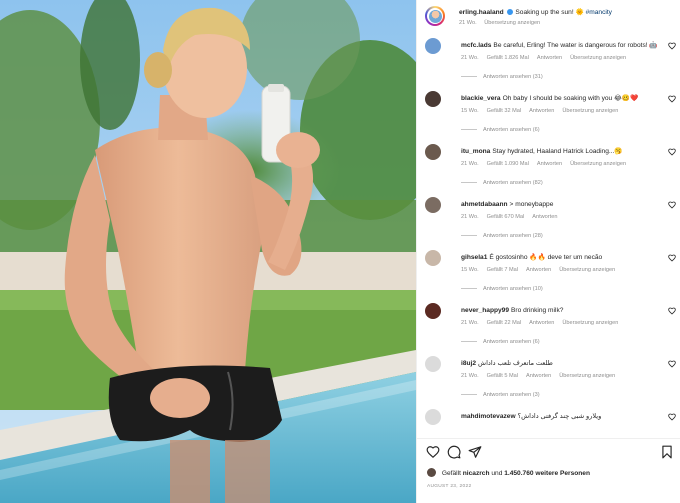 The height and width of the screenshot is (503, 680). What do you see at coordinates (599, 12) in the screenshot?
I see `hashtag-link: #mancity` at bounding box center [599, 12].